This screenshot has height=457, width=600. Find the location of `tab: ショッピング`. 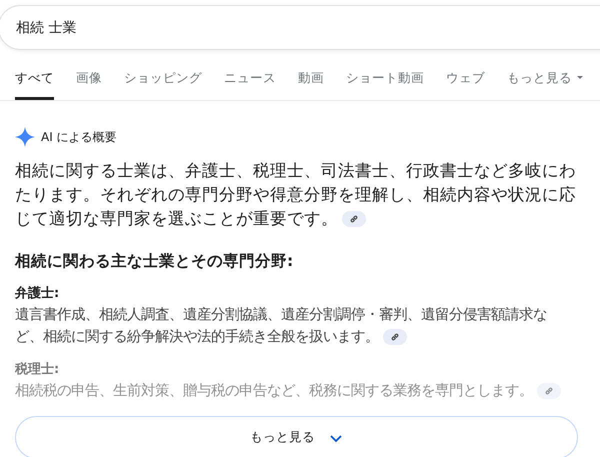

tab: ショッピング is located at coordinates (163, 85).